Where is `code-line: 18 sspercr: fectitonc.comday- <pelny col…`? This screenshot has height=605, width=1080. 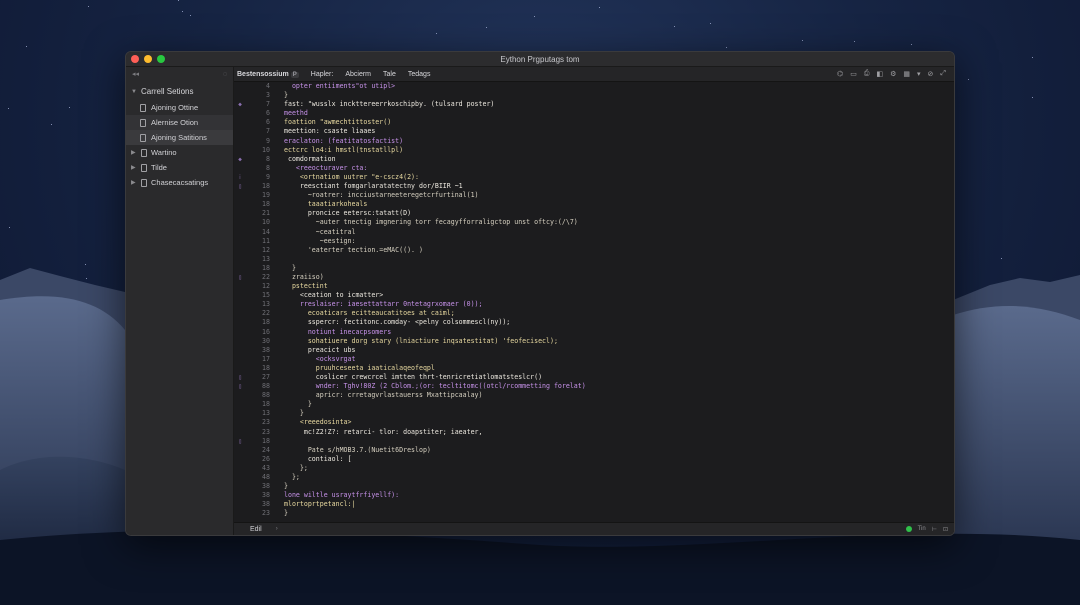 code-line: 18 sspercr: fectitonc.comday- <pelny col… is located at coordinates (594, 322).